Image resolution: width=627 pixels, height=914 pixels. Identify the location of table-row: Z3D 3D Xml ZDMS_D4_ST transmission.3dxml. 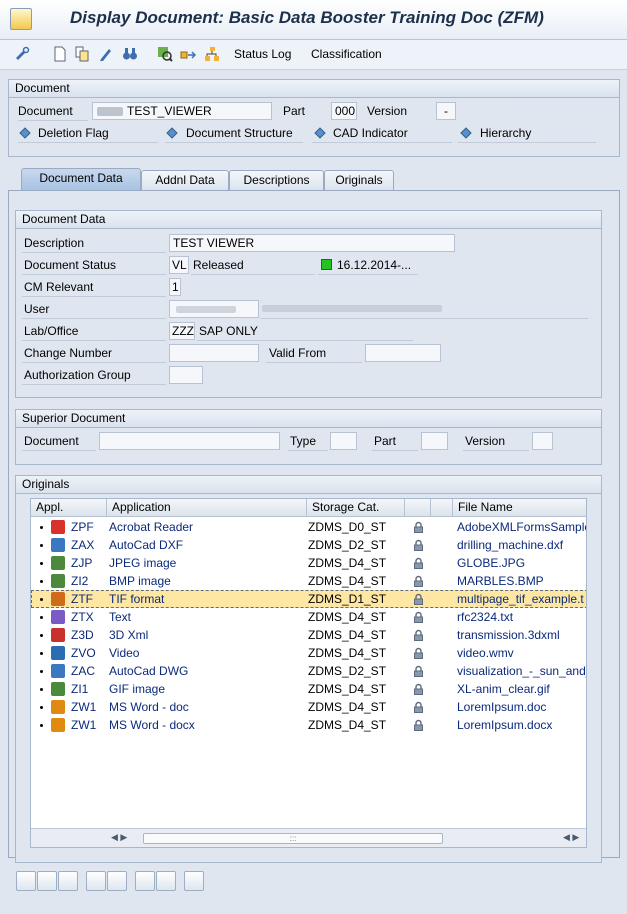
(308, 635).